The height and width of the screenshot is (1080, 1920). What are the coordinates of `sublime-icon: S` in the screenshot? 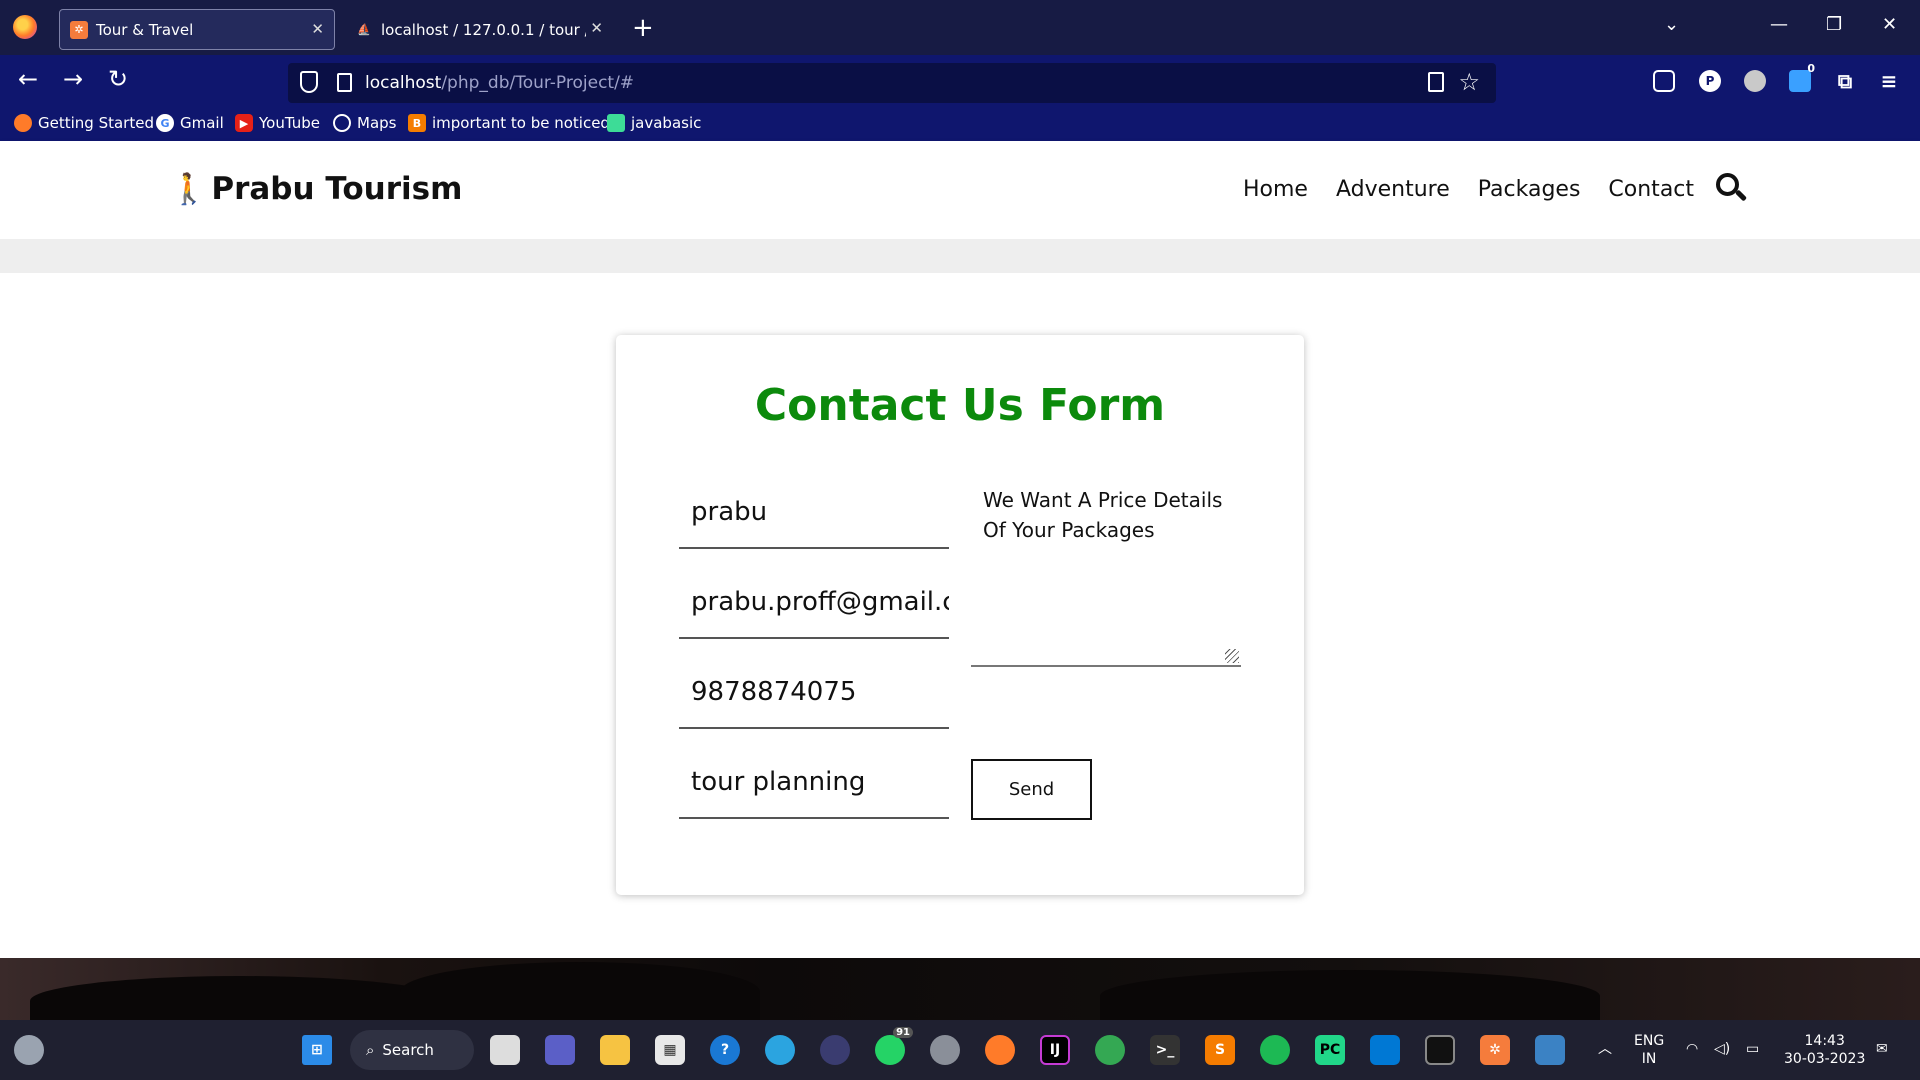 It's located at (1220, 1050).